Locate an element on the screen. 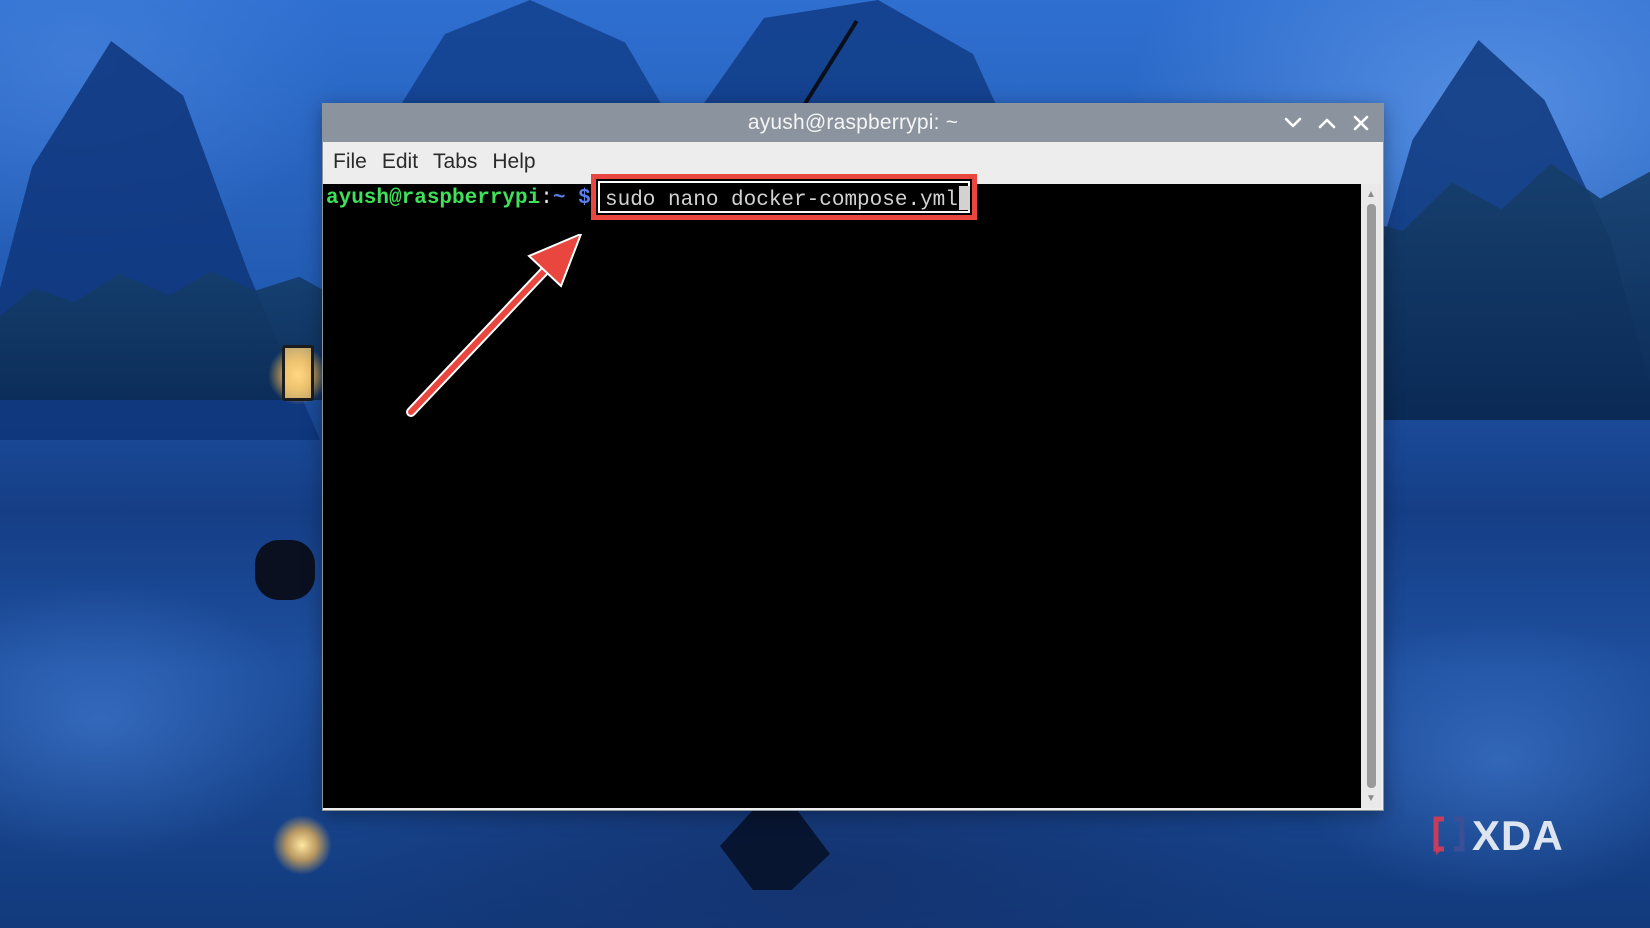 The image size is (1650, 928). wallpaper-boat is located at coordinates (285, 570).